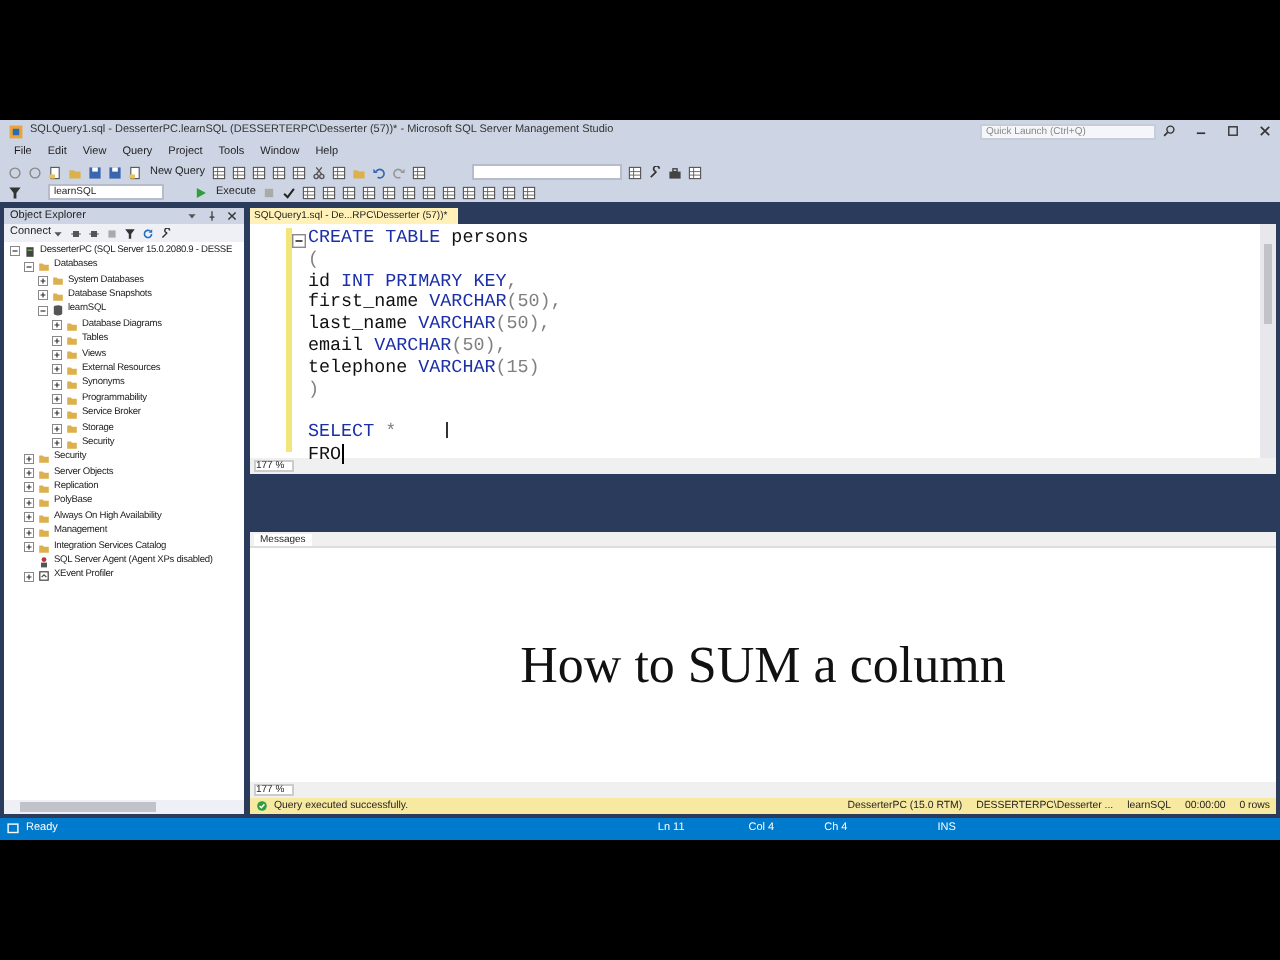 Image resolution: width=1280 pixels, height=960 pixels. Describe the element at coordinates (378, 172) in the screenshot. I see `undo-icon` at that location.